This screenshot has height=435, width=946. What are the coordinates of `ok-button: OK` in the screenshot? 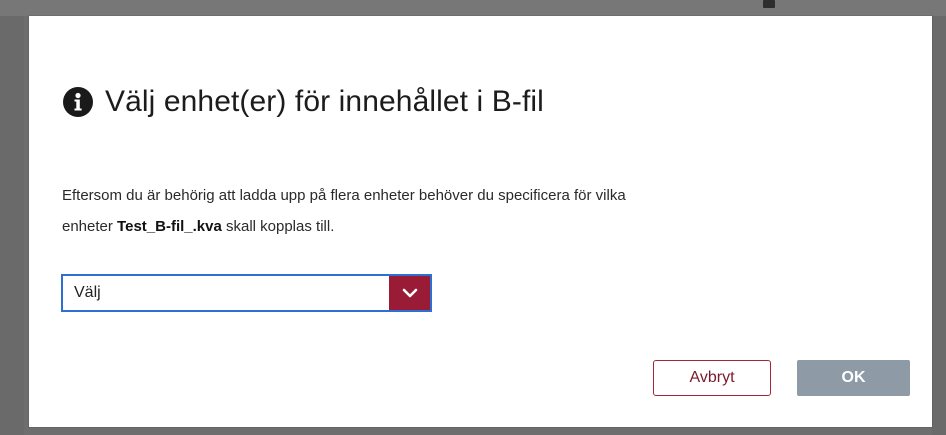 It's located at (853, 378).